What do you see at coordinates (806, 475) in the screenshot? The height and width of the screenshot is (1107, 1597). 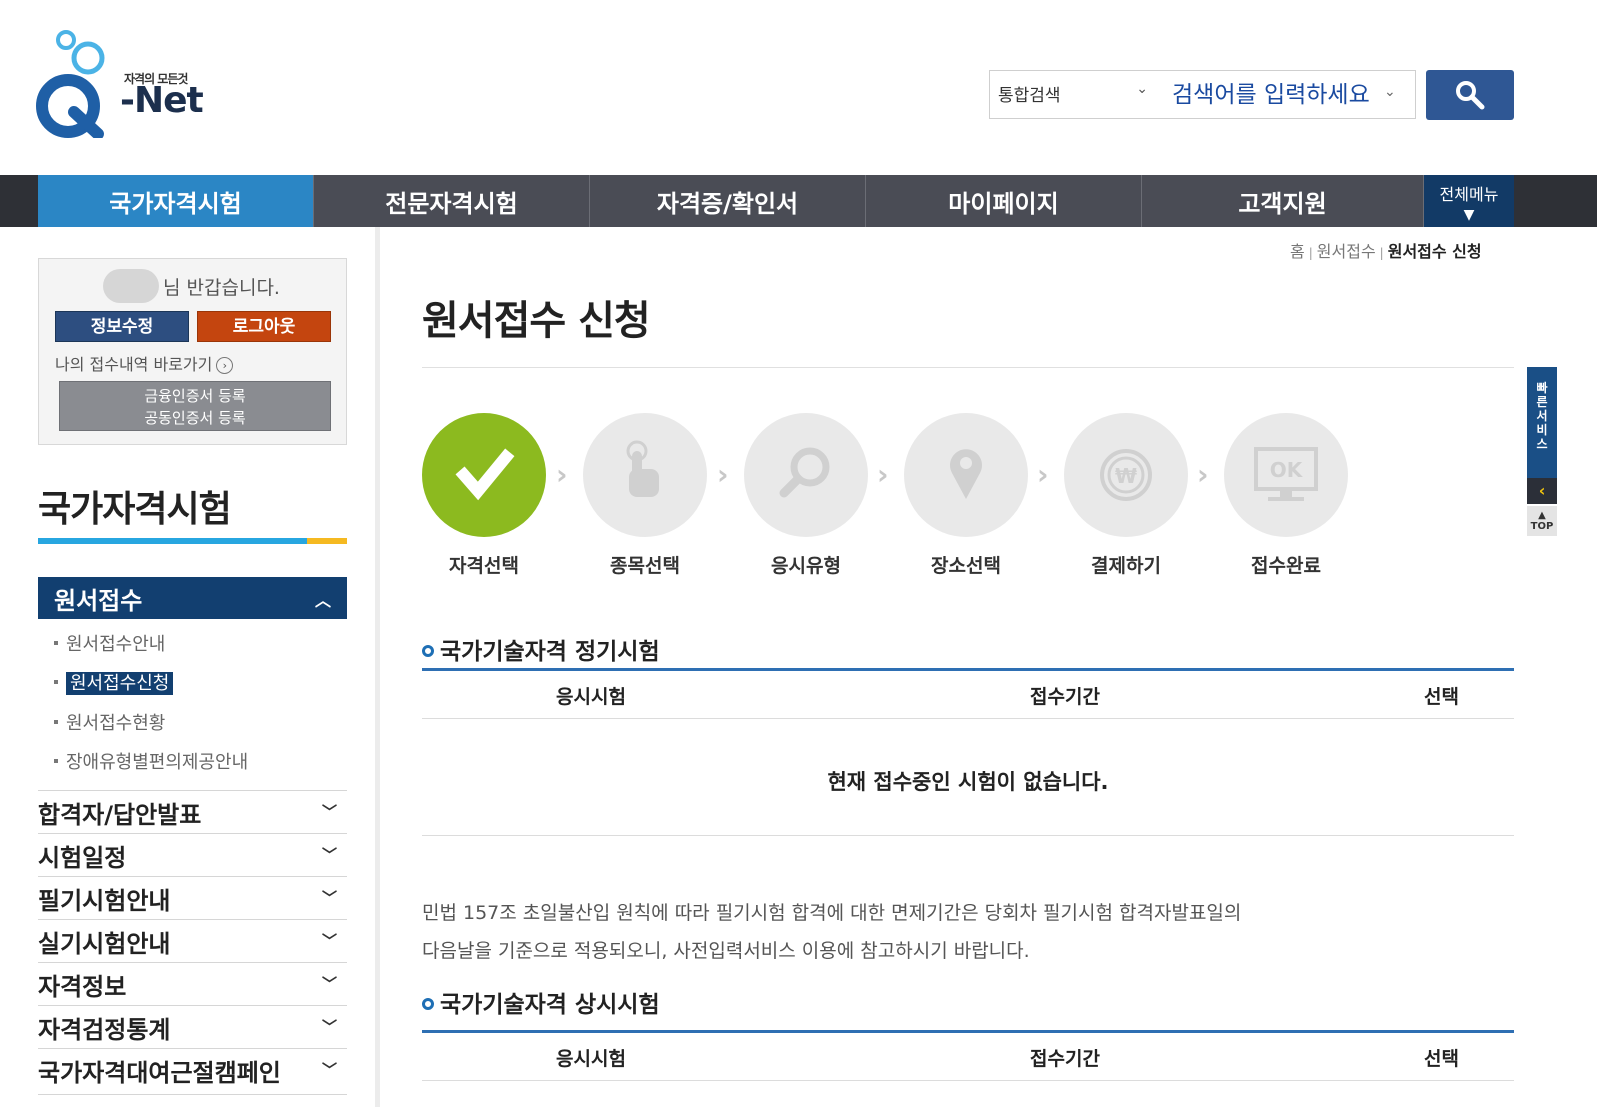 I see `step-exam-type` at bounding box center [806, 475].